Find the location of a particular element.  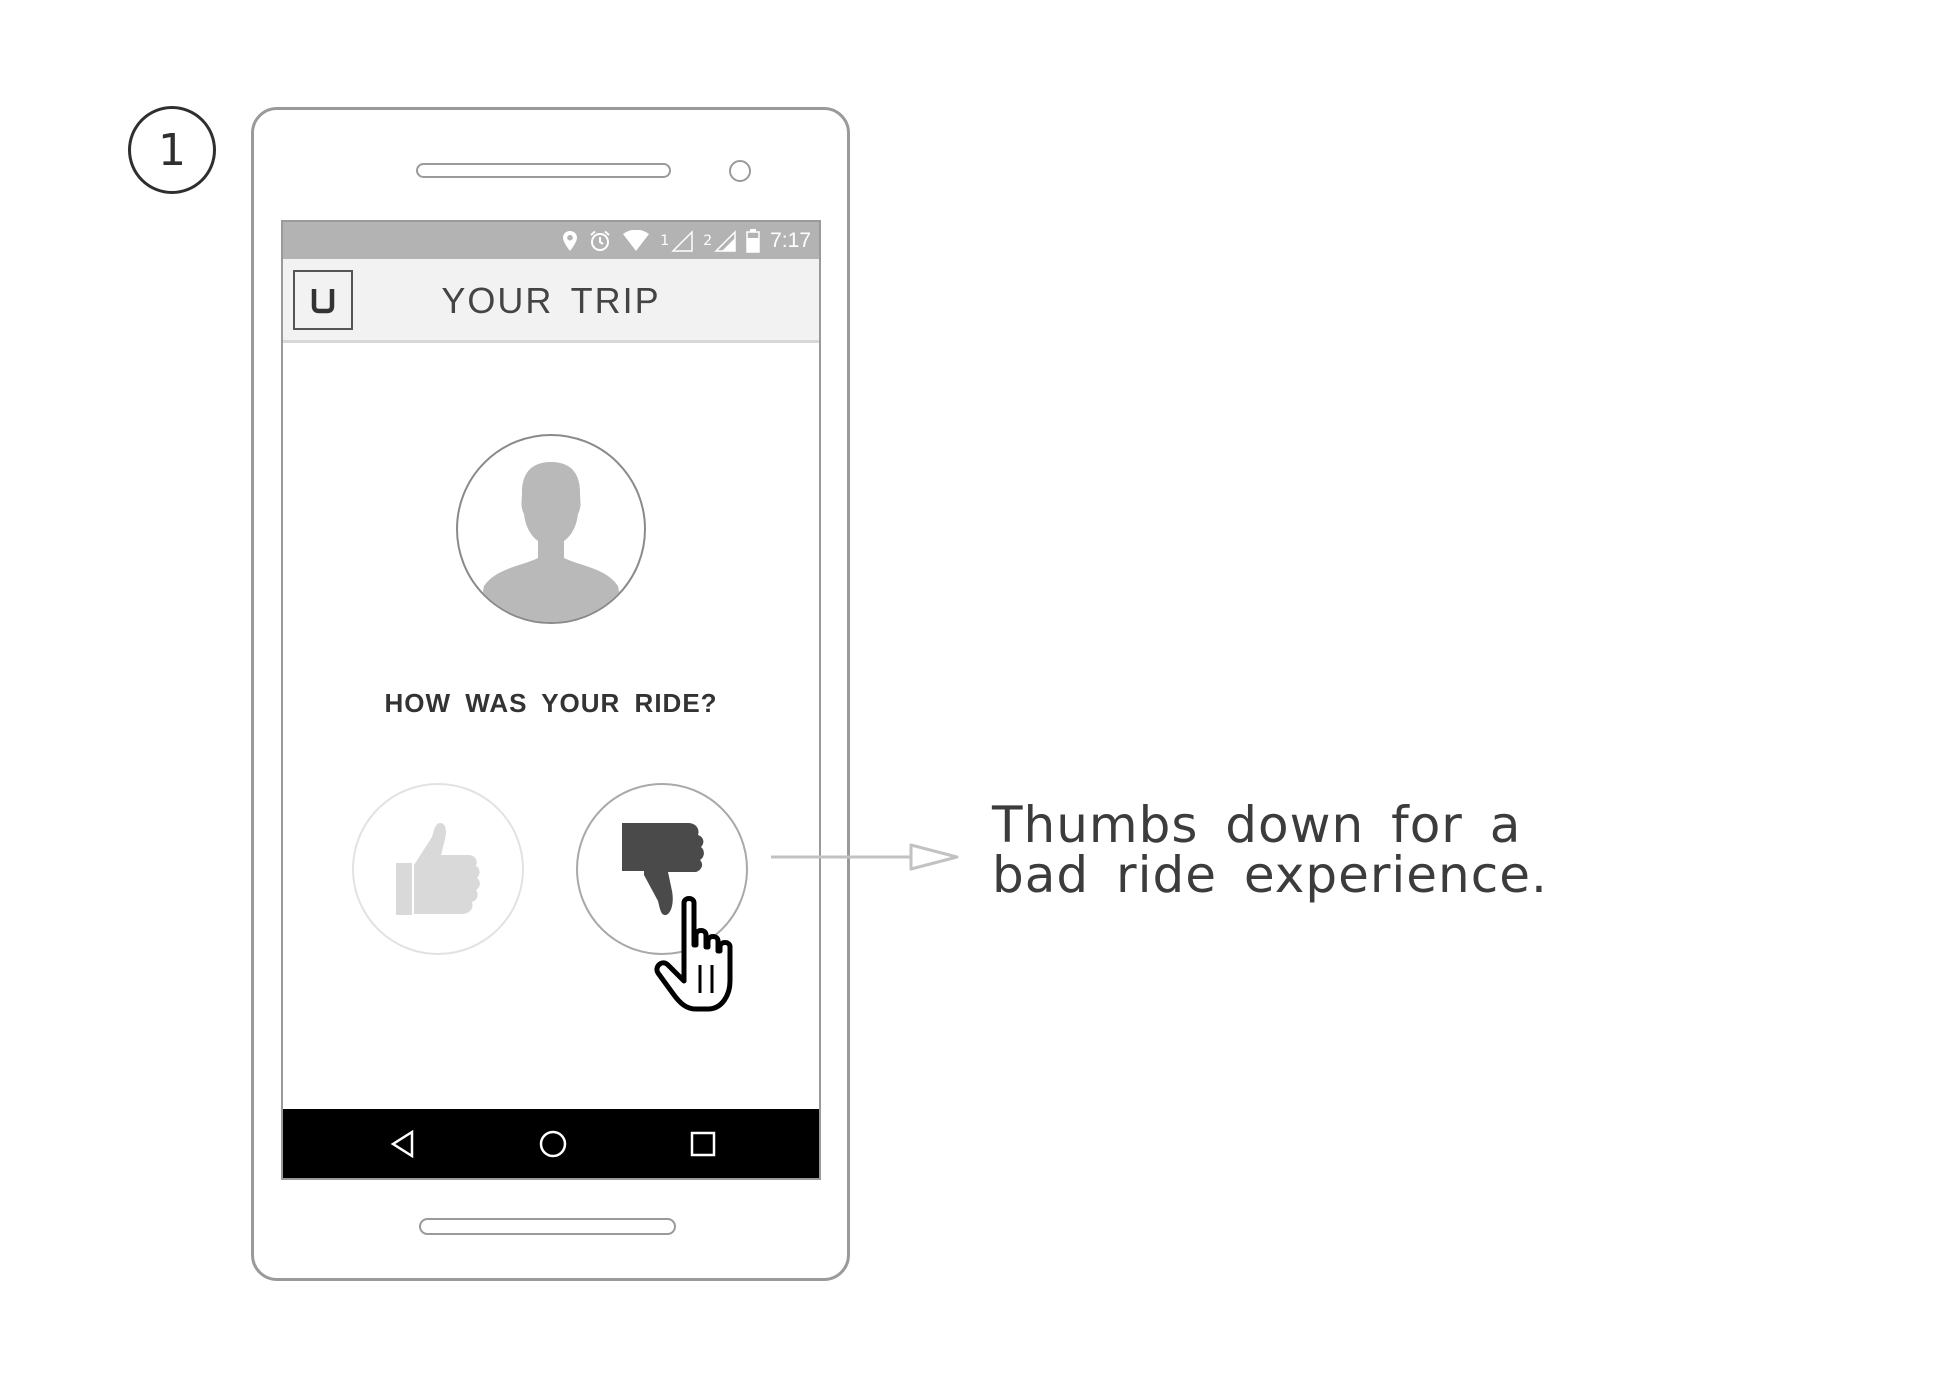

battery-icon is located at coordinates (753, 240).